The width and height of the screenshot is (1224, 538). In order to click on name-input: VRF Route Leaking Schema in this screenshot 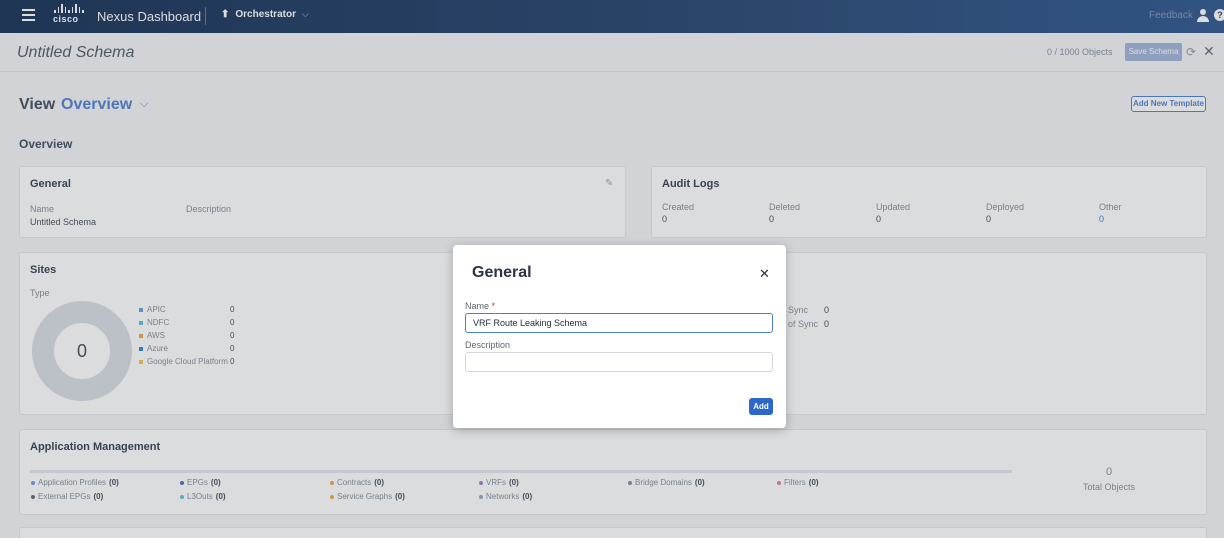, I will do `click(619, 323)`.